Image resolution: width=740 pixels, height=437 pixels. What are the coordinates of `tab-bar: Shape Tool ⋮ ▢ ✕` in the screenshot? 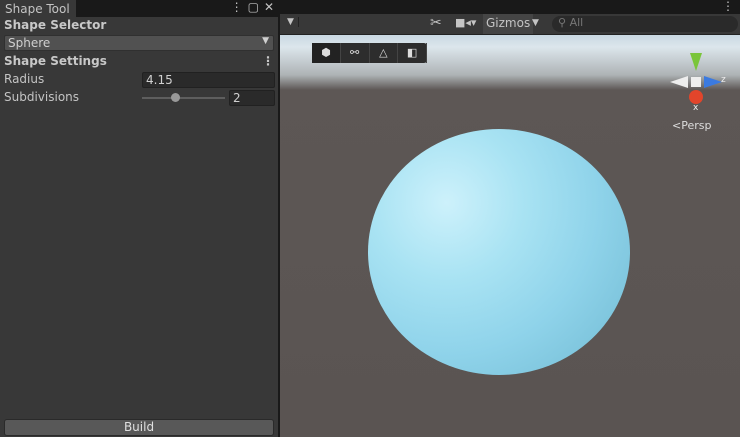 It's located at (139, 8).